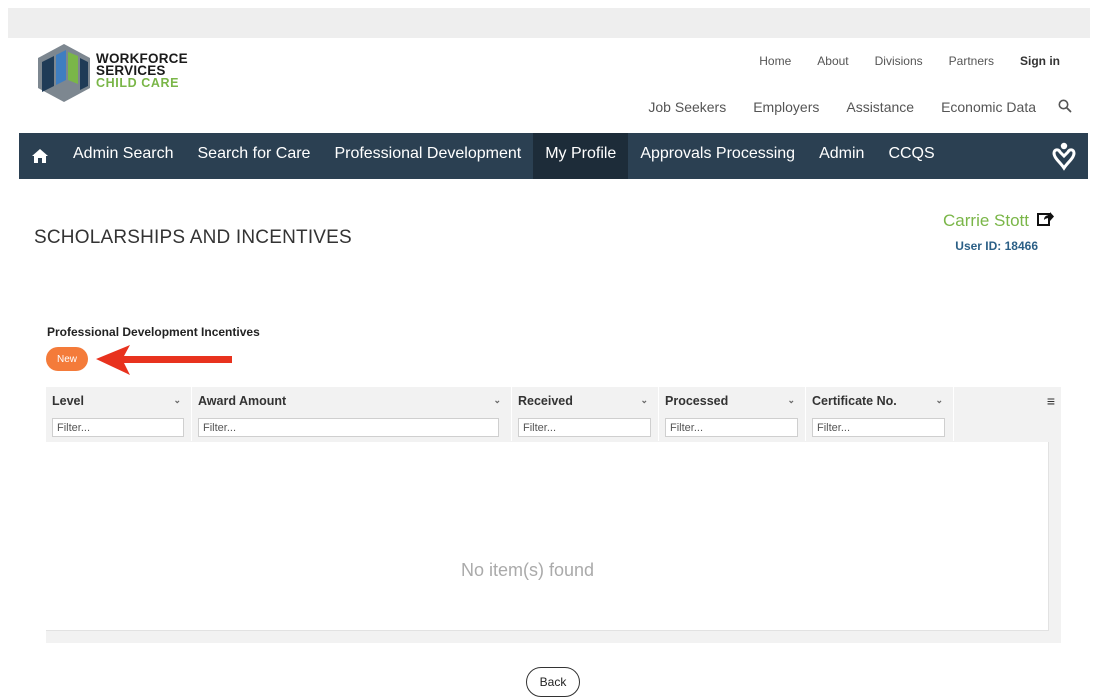 This screenshot has height=697, width=1104. What do you see at coordinates (254, 156) in the screenshot?
I see `nav-search-for-care: Search for Care` at bounding box center [254, 156].